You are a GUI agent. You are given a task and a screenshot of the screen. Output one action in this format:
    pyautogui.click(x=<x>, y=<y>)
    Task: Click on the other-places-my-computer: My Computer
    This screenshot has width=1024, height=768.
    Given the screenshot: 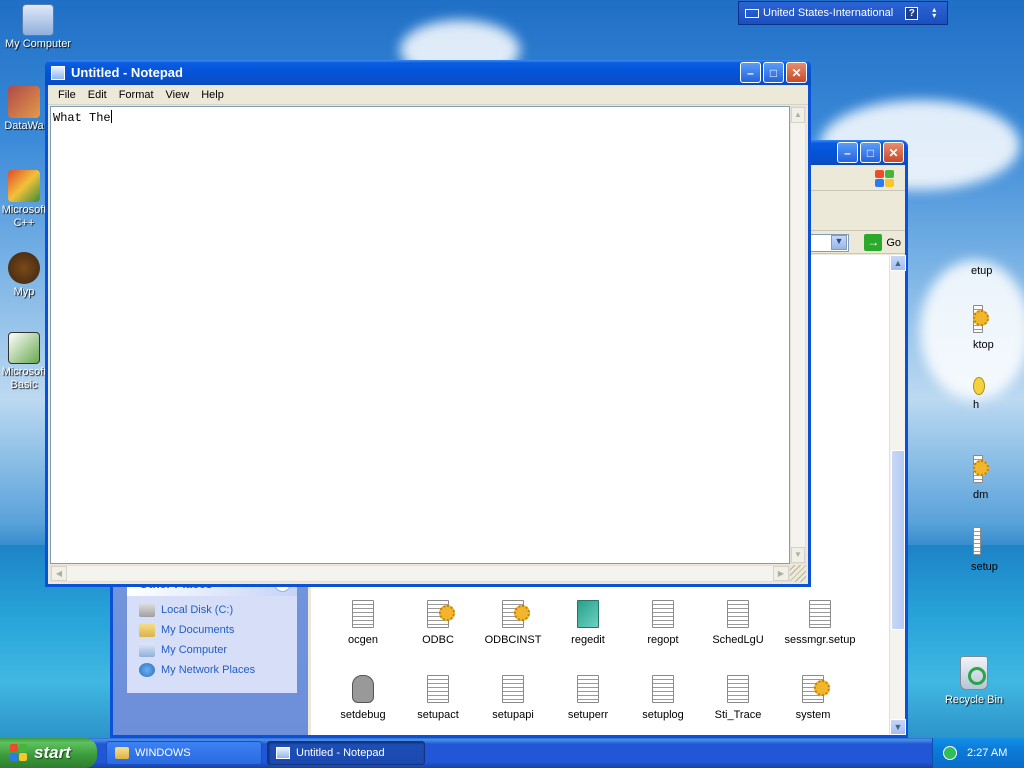 What is the action you would take?
    pyautogui.click(x=212, y=650)
    